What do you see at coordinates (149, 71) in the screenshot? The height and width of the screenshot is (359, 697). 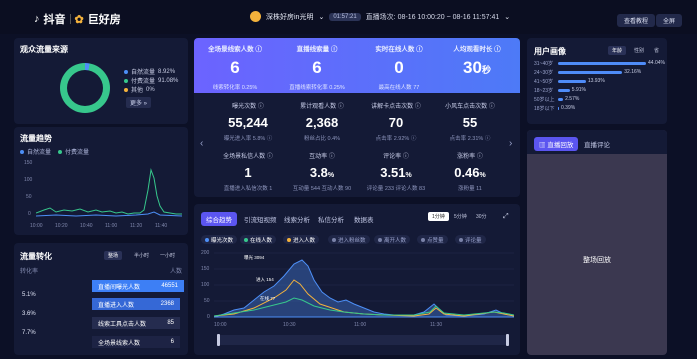 I see `legend-item: 自然流量 8.92%` at bounding box center [149, 71].